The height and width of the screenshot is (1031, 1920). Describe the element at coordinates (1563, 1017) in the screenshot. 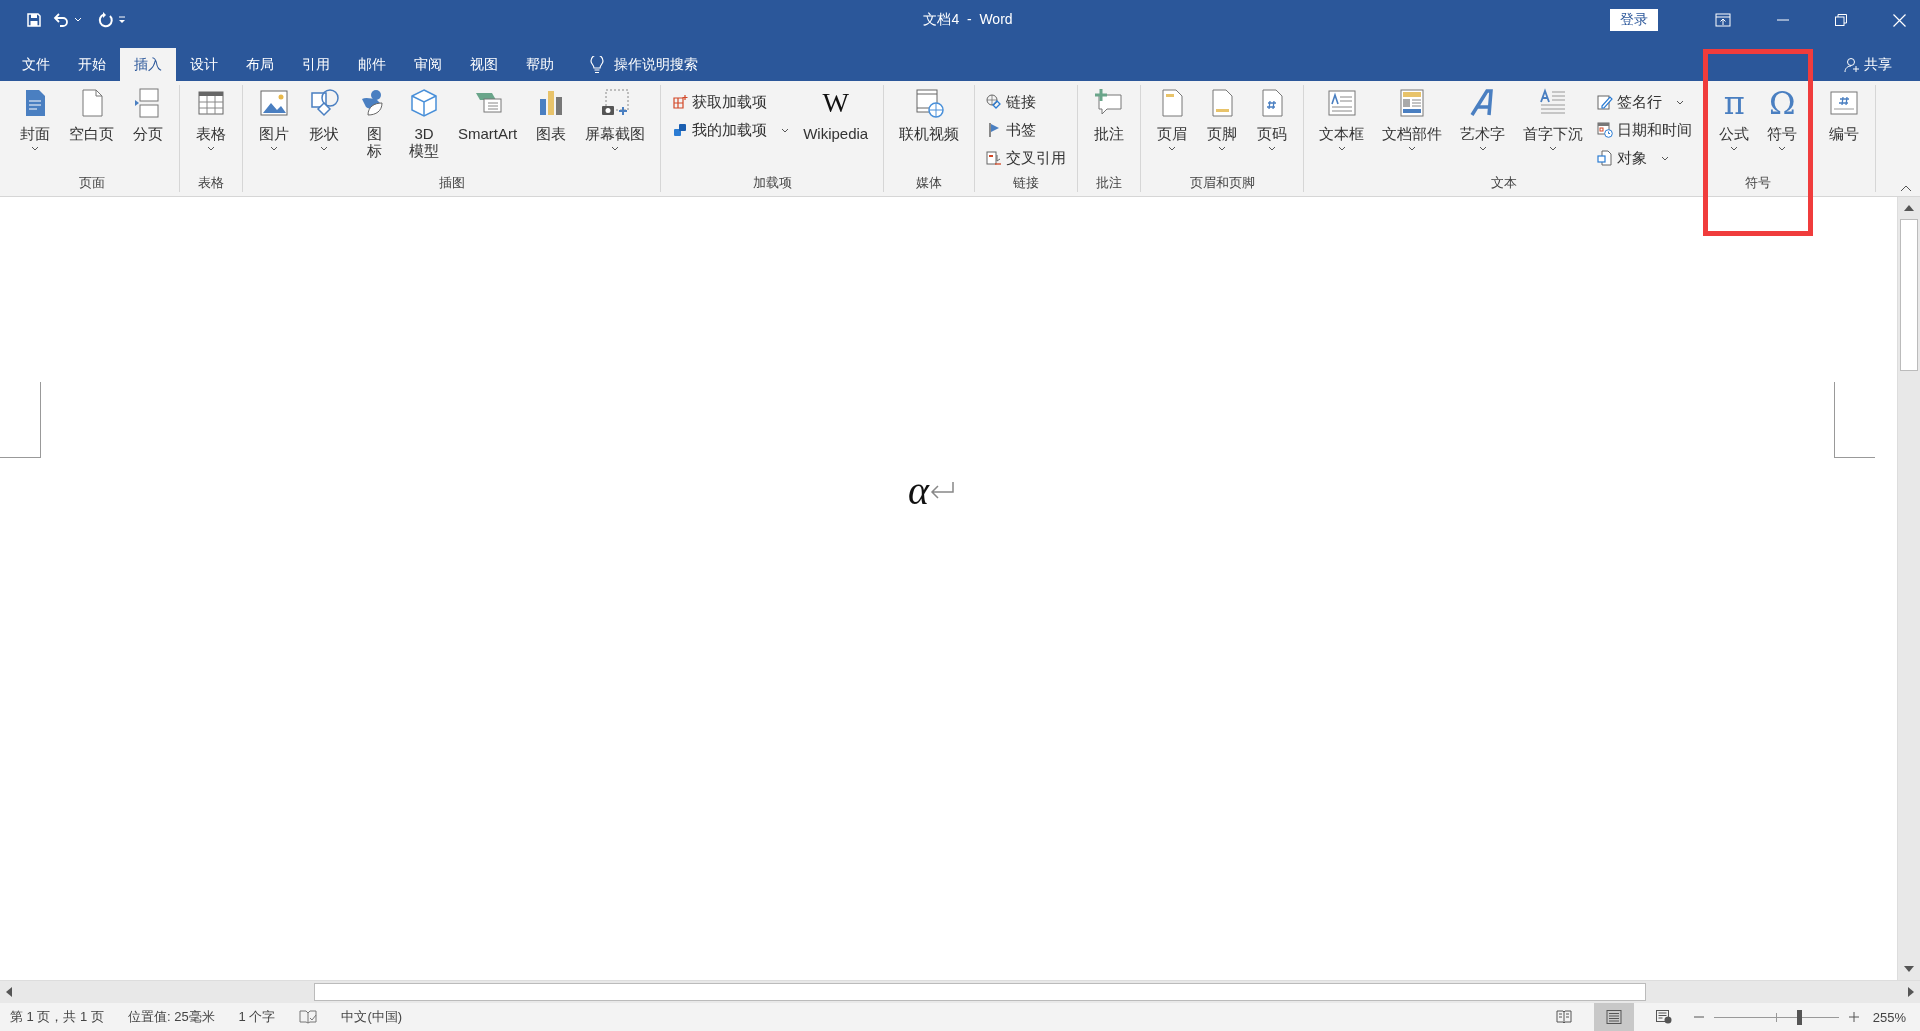

I see `open-book-icon` at that location.